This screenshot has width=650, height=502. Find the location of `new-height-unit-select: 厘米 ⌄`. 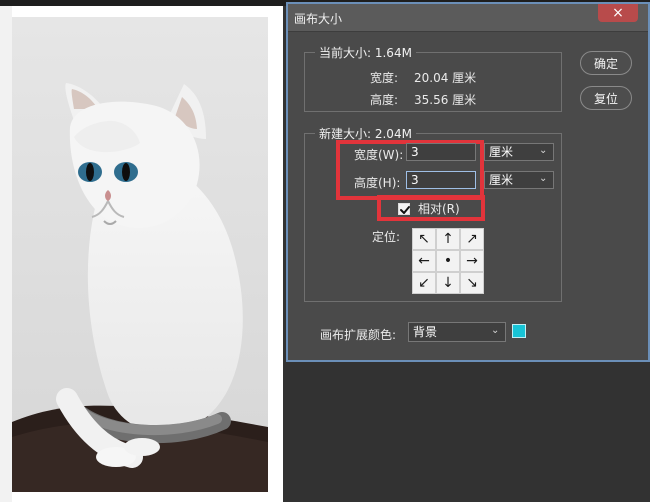

new-height-unit-select: 厘米 ⌄ is located at coordinates (519, 180).